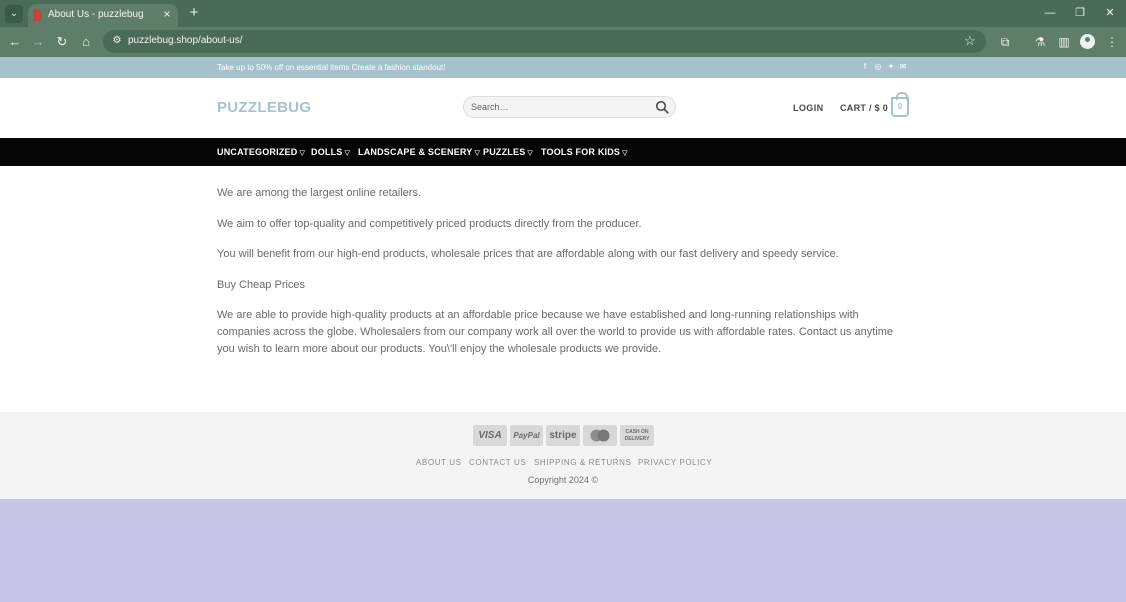  What do you see at coordinates (37, 15) in the screenshot?
I see `site-favicon-icon` at bounding box center [37, 15].